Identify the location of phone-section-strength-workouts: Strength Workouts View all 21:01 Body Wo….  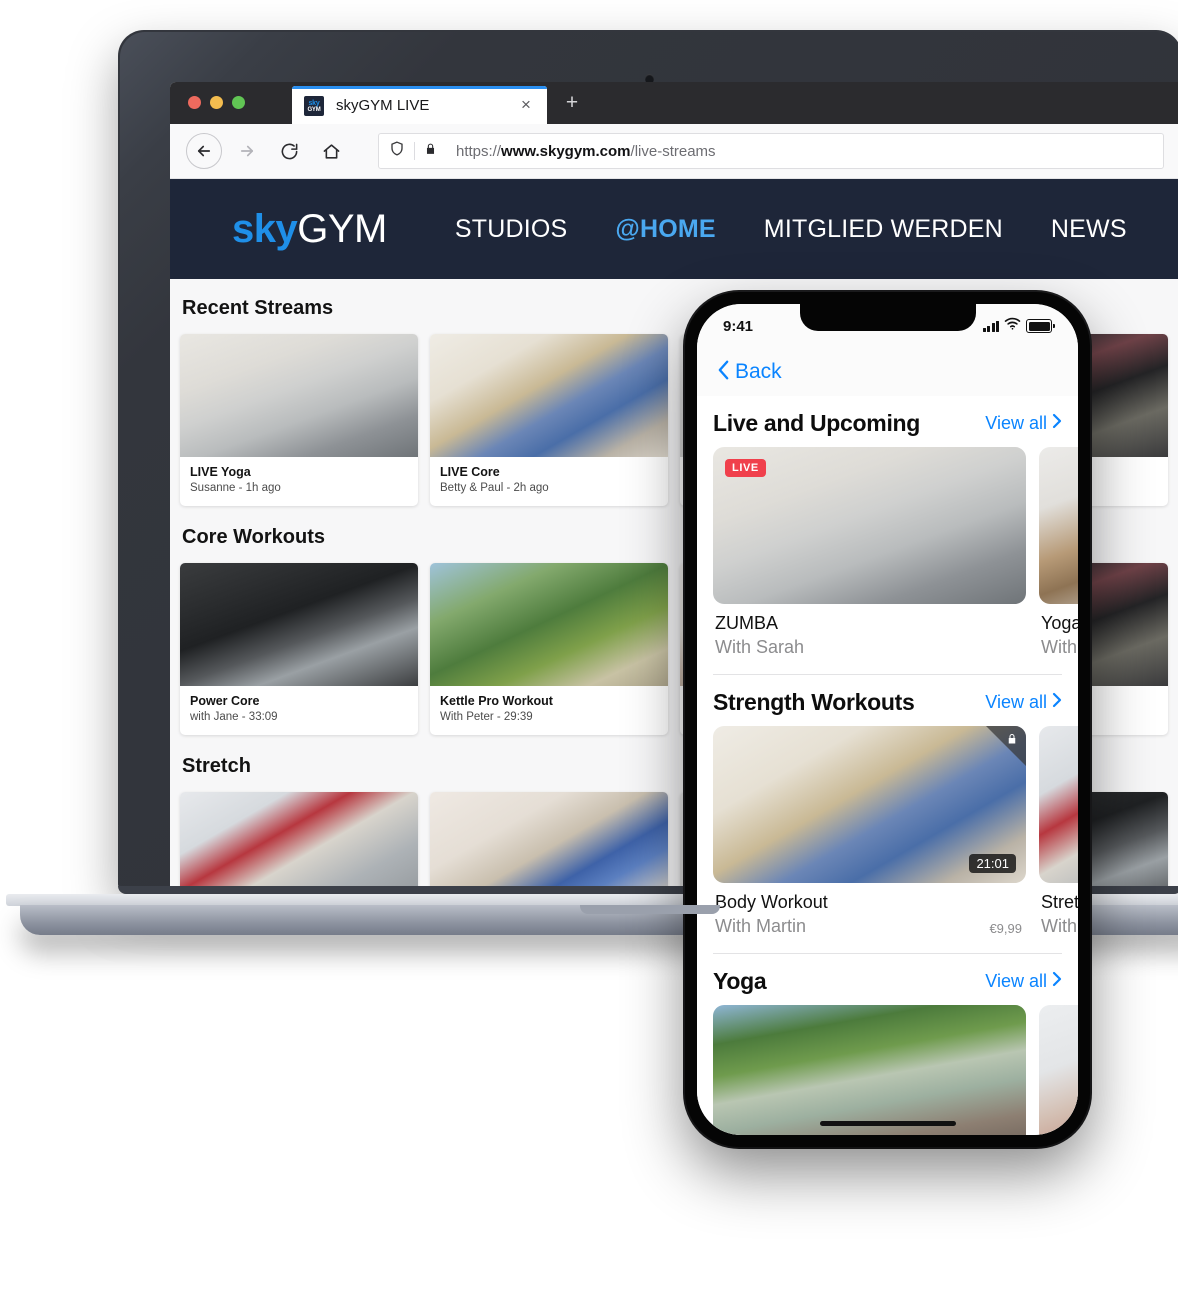
(887, 806).